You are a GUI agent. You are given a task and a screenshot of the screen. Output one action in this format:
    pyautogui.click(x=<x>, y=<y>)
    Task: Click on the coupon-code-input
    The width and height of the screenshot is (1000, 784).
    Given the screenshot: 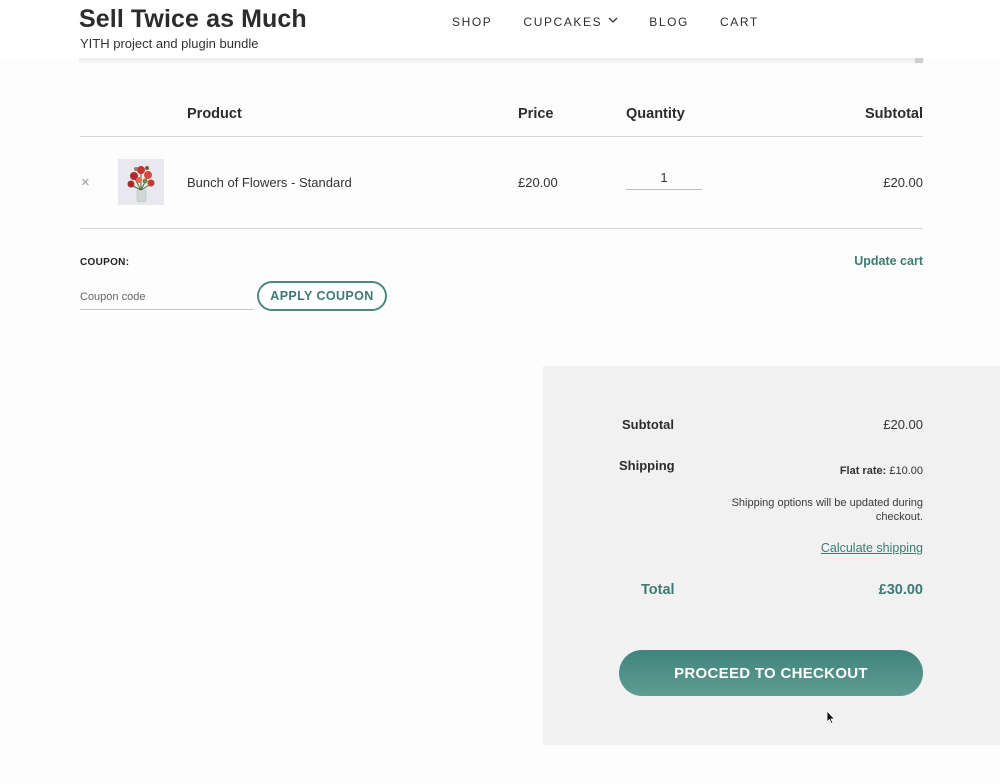 What is the action you would take?
    pyautogui.click(x=167, y=297)
    